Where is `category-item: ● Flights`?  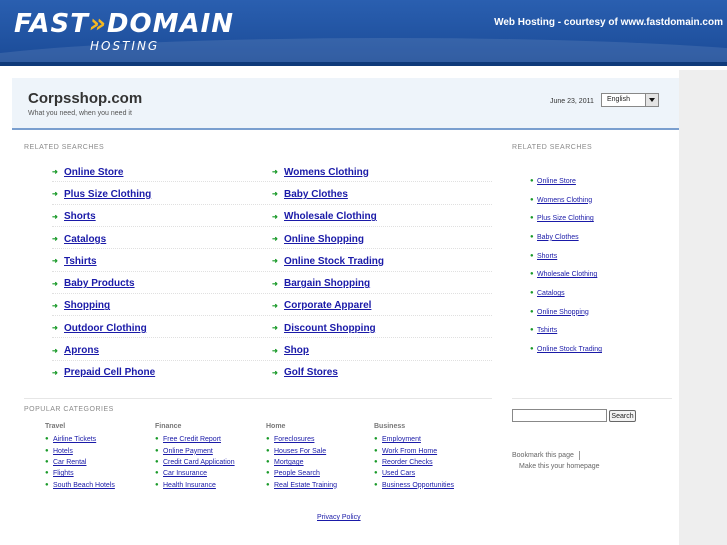
category-item: ● Flights is located at coordinates (105, 473).